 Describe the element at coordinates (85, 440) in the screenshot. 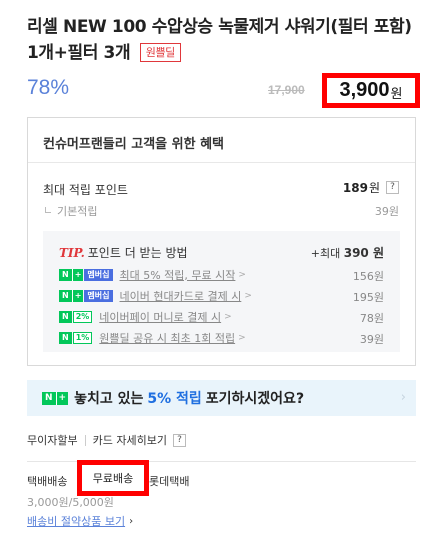

I see `divider` at that location.